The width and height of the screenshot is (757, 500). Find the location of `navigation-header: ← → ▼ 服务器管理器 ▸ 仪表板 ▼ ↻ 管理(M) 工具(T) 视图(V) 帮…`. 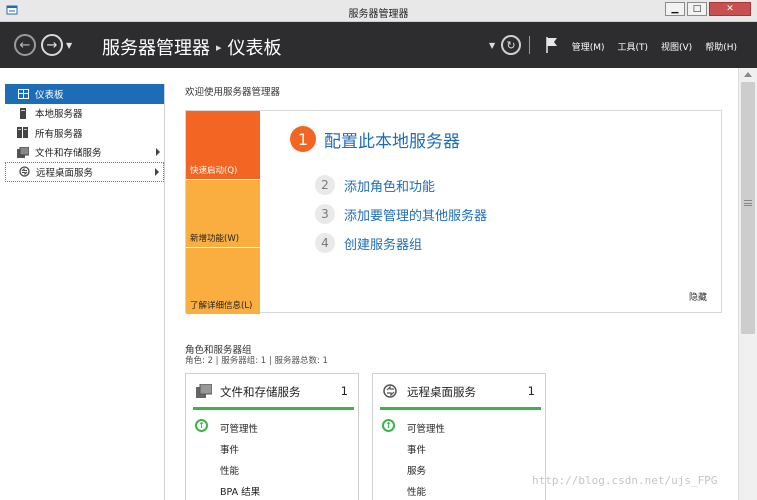

navigation-header: ← → ▼ 服务器管理器 ▸ 仪表板 ▼ ↻ 管理(M) 工具(T) 视图(V) 帮… is located at coordinates (378, 45).